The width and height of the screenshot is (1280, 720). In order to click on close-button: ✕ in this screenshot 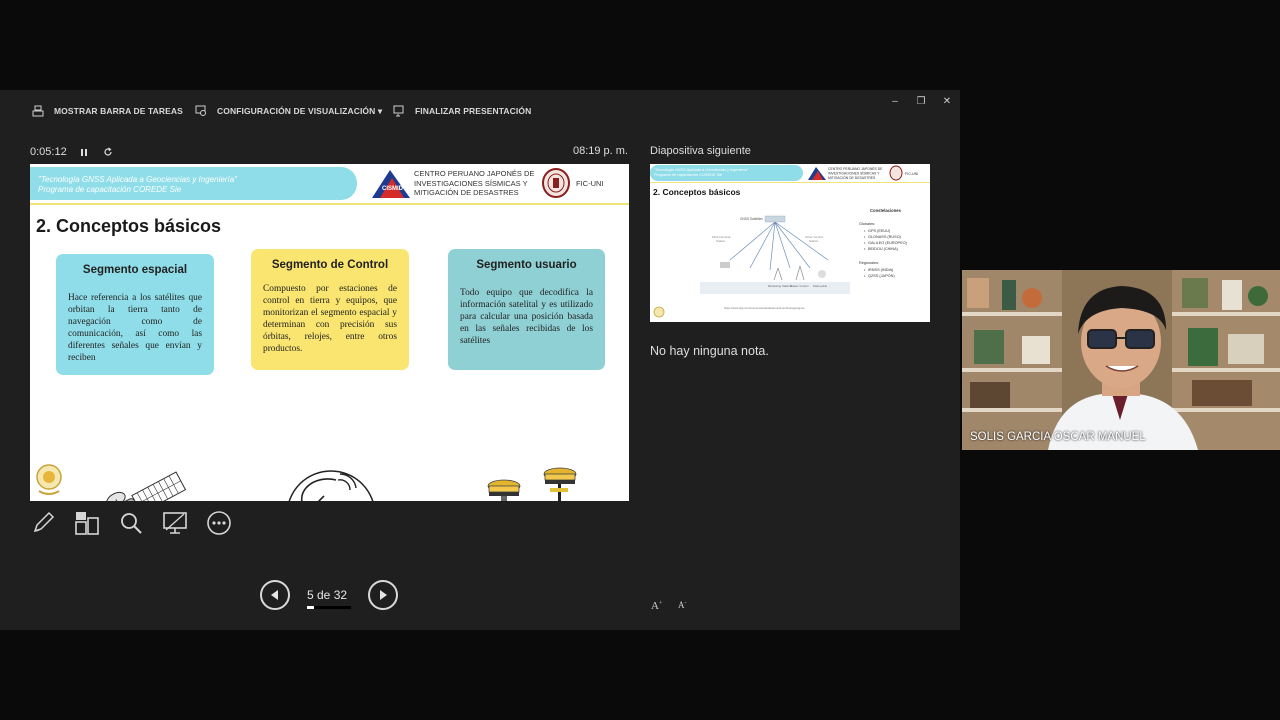, I will do `click(947, 101)`.